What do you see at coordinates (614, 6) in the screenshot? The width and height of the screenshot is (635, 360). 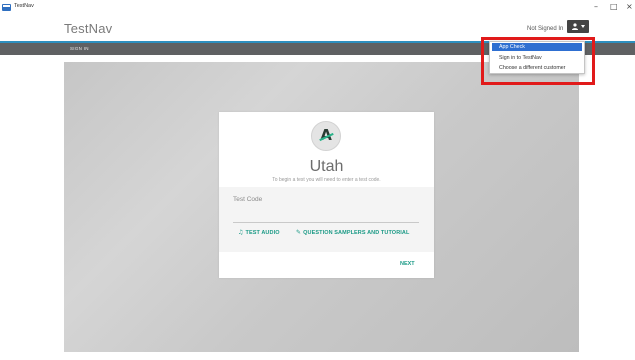 I see `maximize-button: □` at bounding box center [614, 6].